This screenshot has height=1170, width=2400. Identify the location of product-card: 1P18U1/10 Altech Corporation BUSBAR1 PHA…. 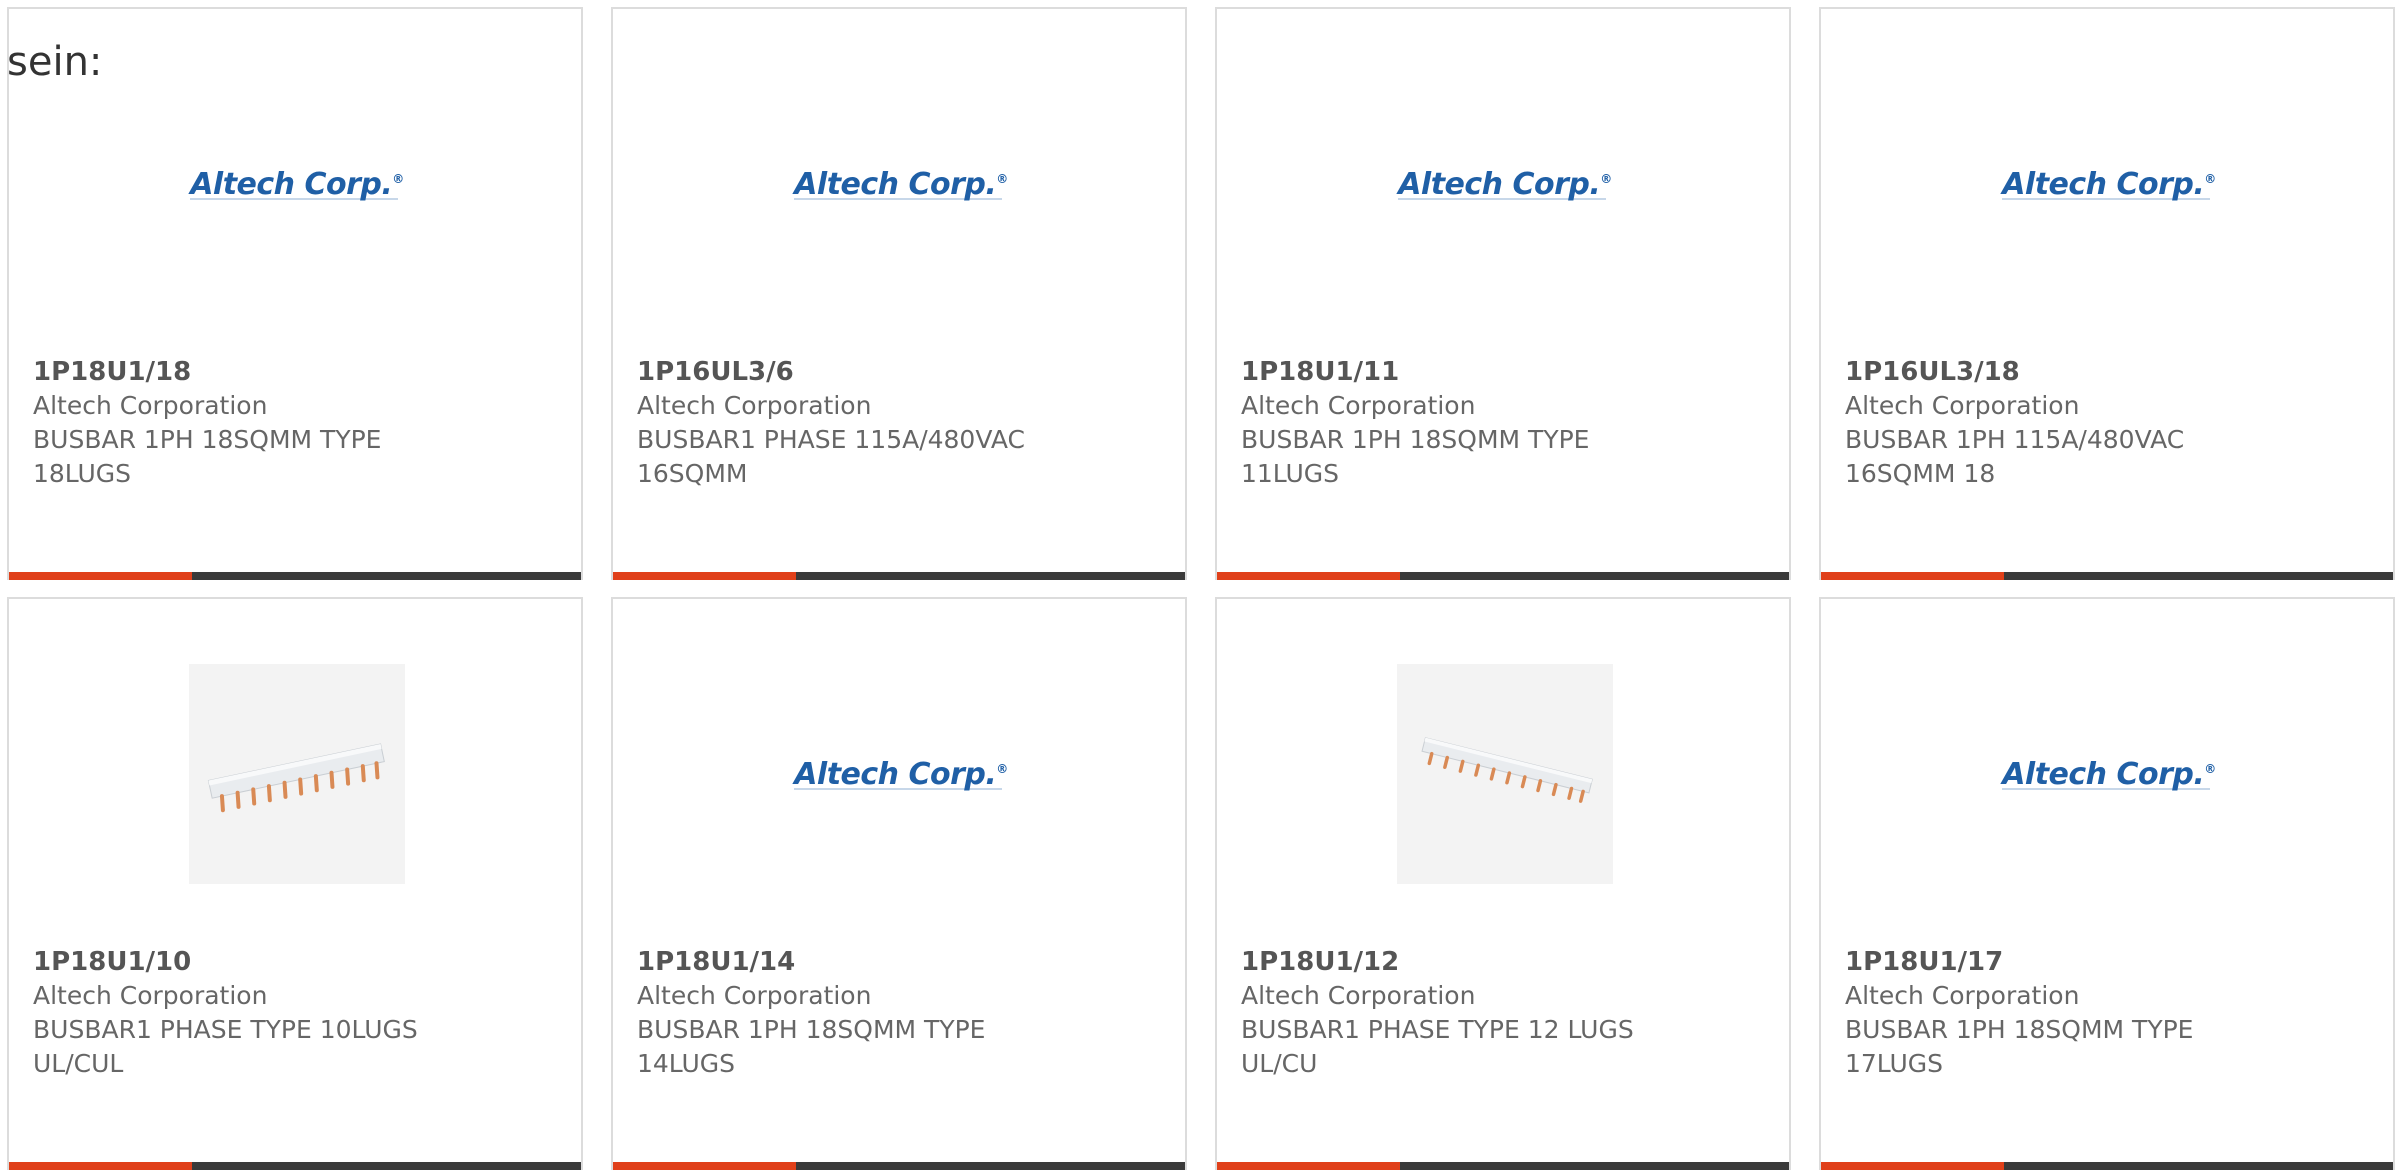
(295, 883).